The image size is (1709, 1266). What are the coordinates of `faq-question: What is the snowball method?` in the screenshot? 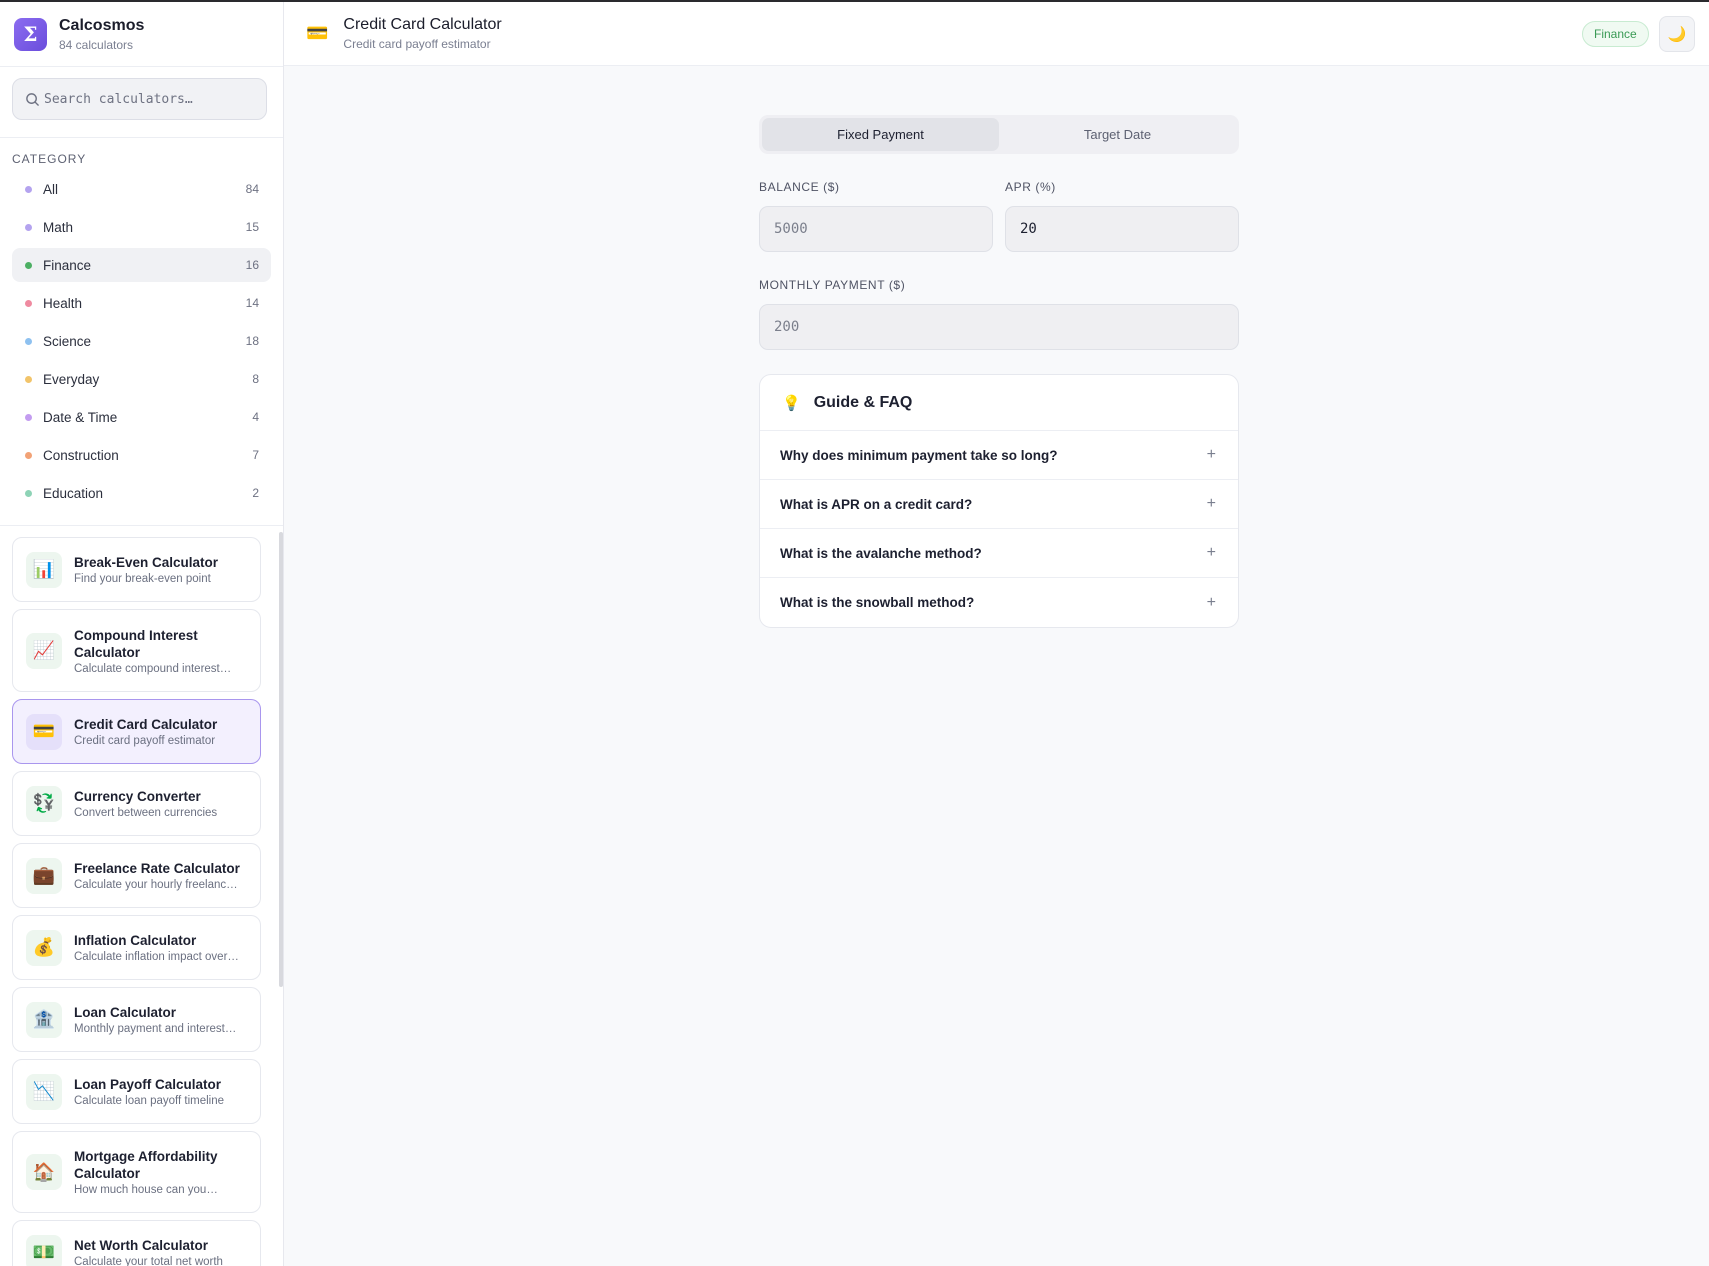 It's located at (877, 602).